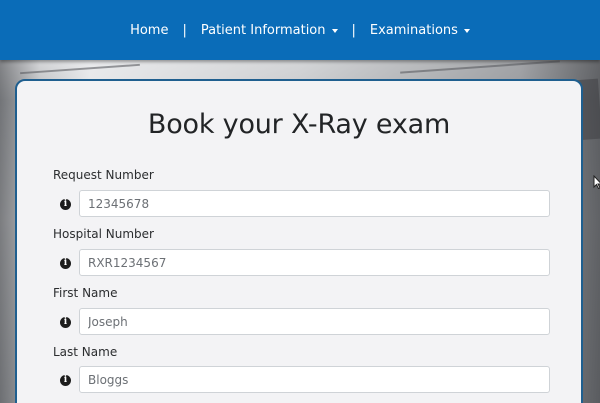 The image size is (600, 403). I want to click on form-title: Book your X-Ray exam, so click(299, 124).